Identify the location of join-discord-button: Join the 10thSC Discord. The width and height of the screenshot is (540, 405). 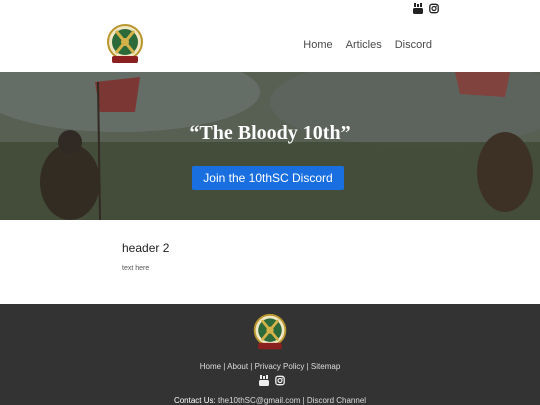
(268, 178).